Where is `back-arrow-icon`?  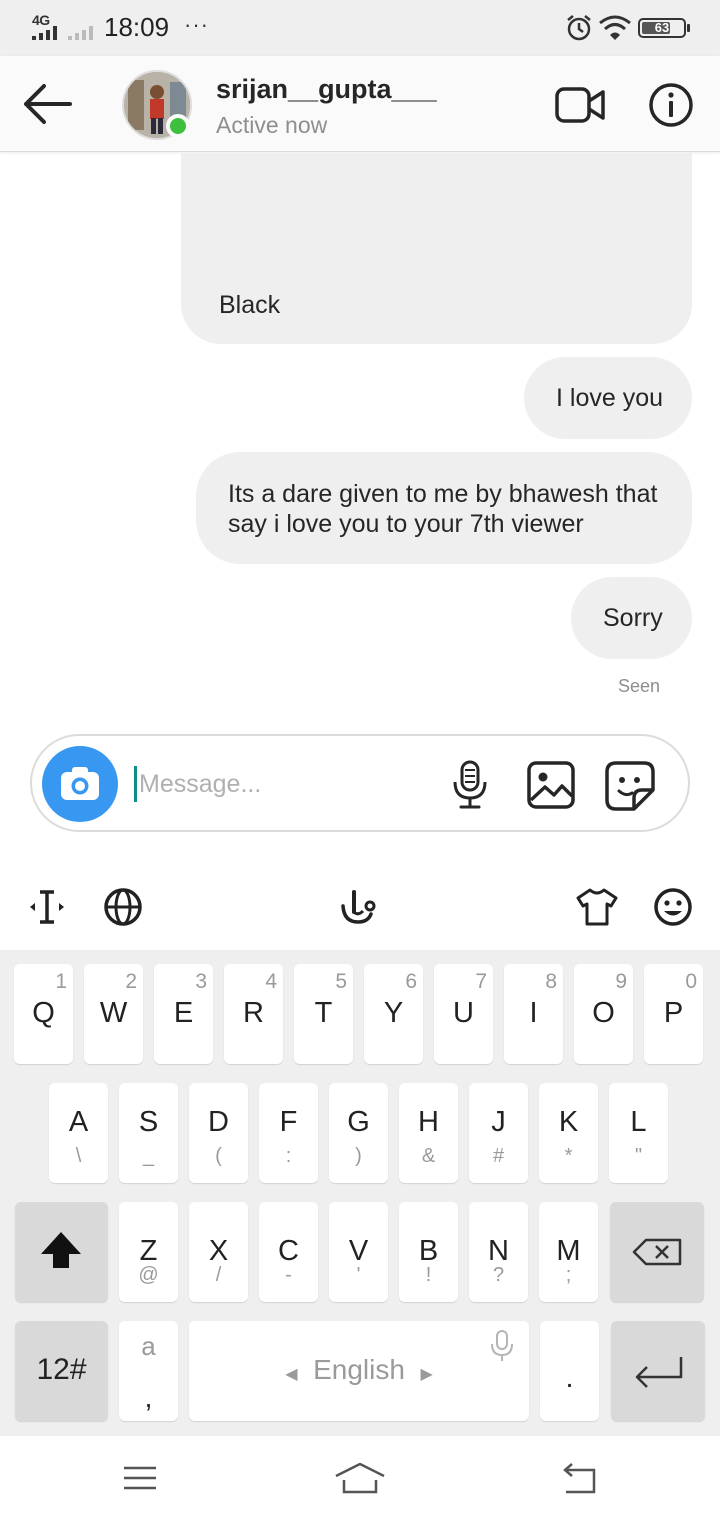
back-arrow-icon is located at coordinates (47, 104).